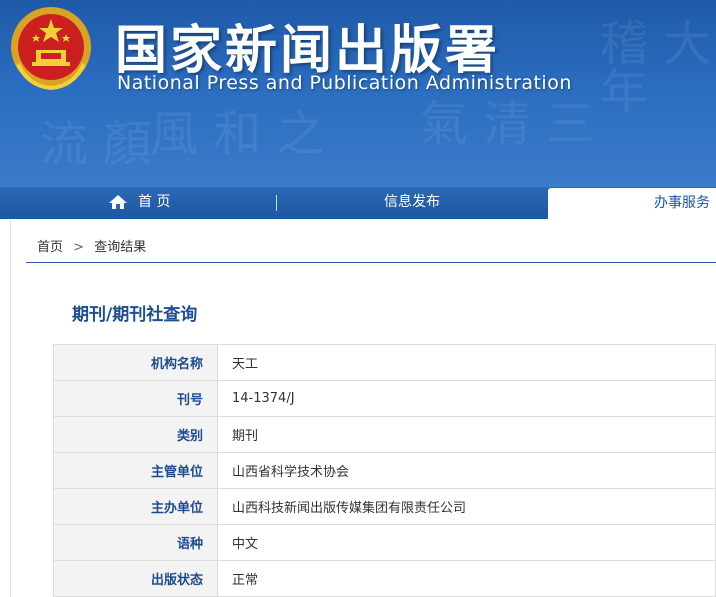 The height and width of the screenshot is (597, 716). What do you see at coordinates (371, 262) in the screenshot?
I see `breadcrumb-divider` at bounding box center [371, 262].